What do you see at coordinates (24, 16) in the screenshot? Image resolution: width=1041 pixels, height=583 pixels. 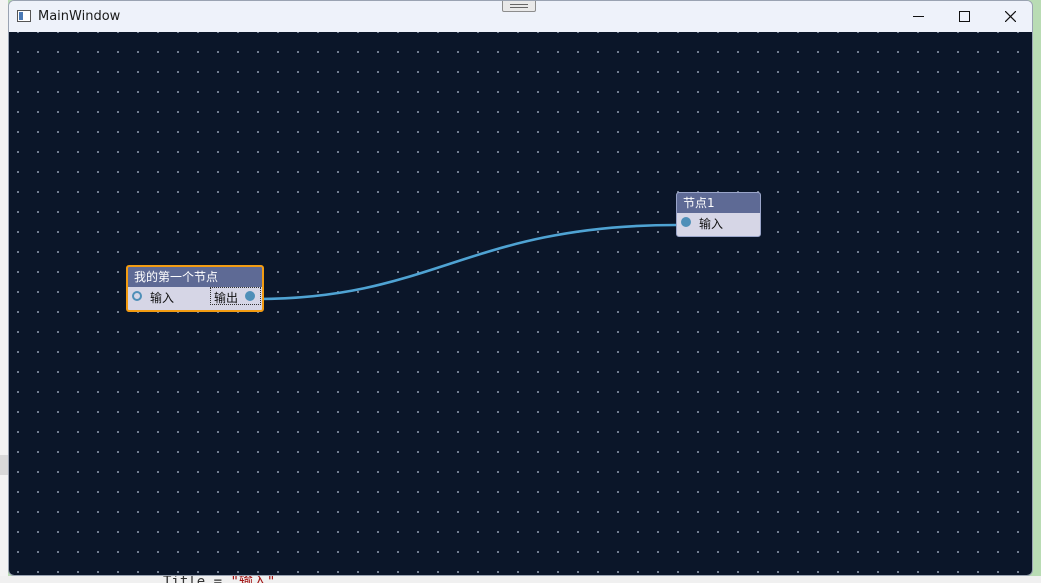 I see `app-icon` at bounding box center [24, 16].